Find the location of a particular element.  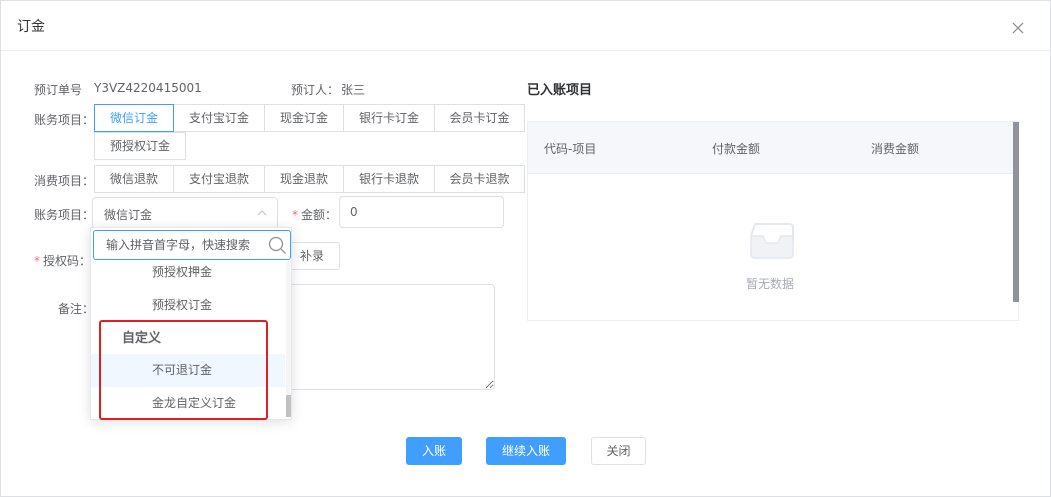

column-header-consumption: 消费金额 is located at coordinates (895, 149).